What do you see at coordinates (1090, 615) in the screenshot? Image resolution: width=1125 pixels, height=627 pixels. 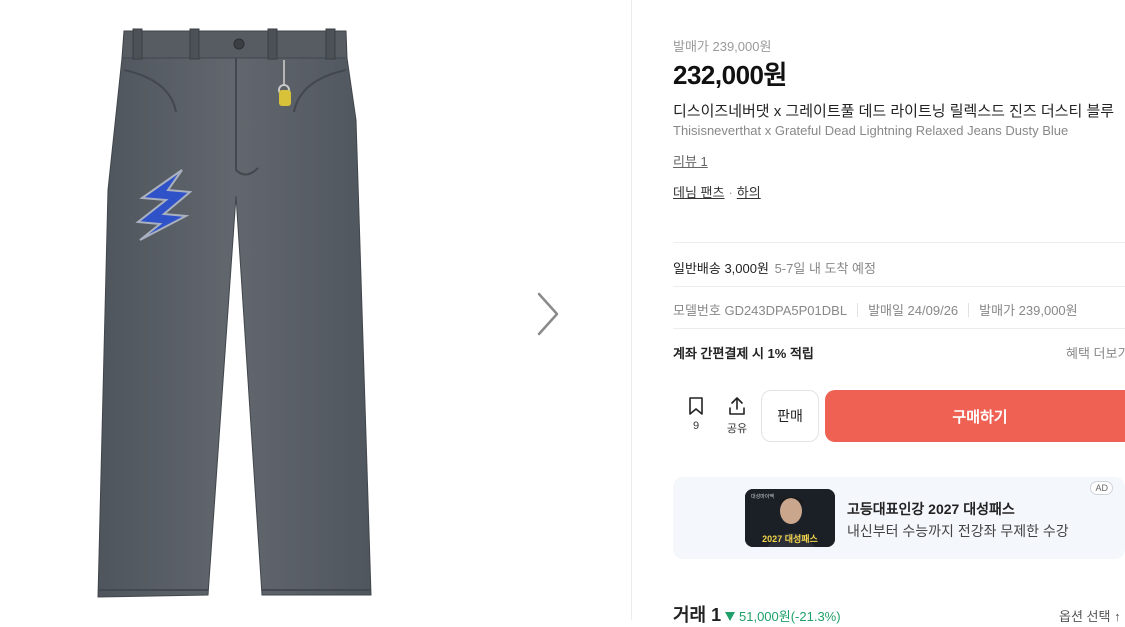 I see `option-select-button: 옵션 선택 ↑` at bounding box center [1090, 615].